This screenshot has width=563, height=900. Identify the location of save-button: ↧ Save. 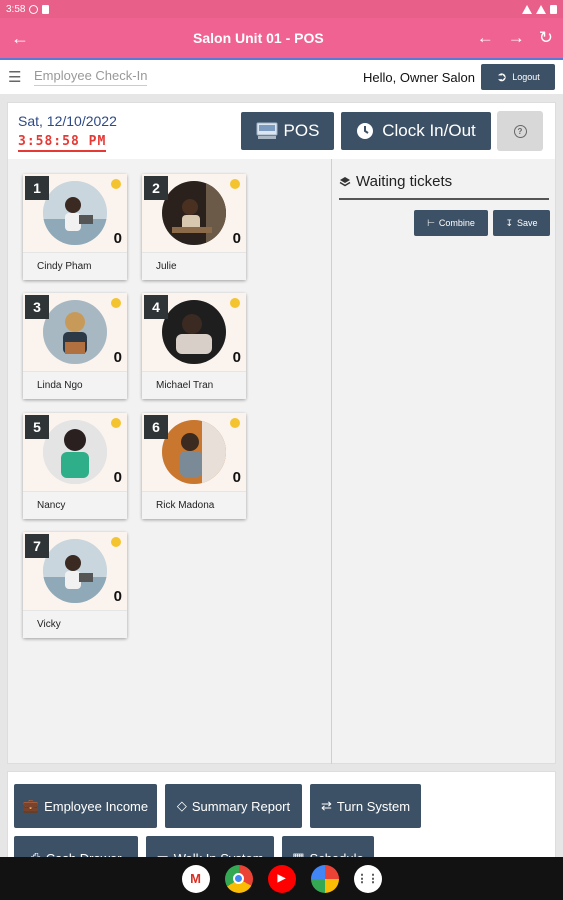
(521, 223).